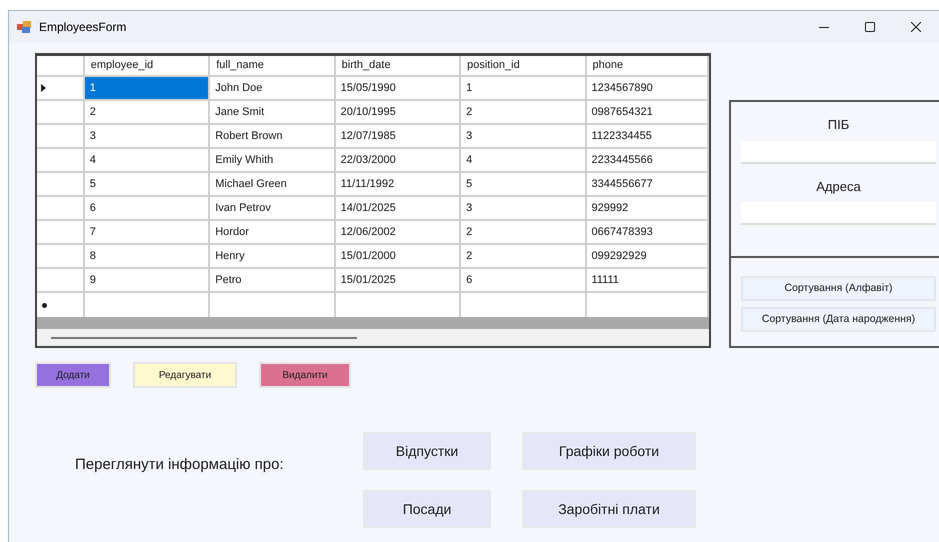 The width and height of the screenshot is (939, 542). What do you see at coordinates (399, 136) in the screenshot?
I see `table-cell: 12/07/1985` at bounding box center [399, 136].